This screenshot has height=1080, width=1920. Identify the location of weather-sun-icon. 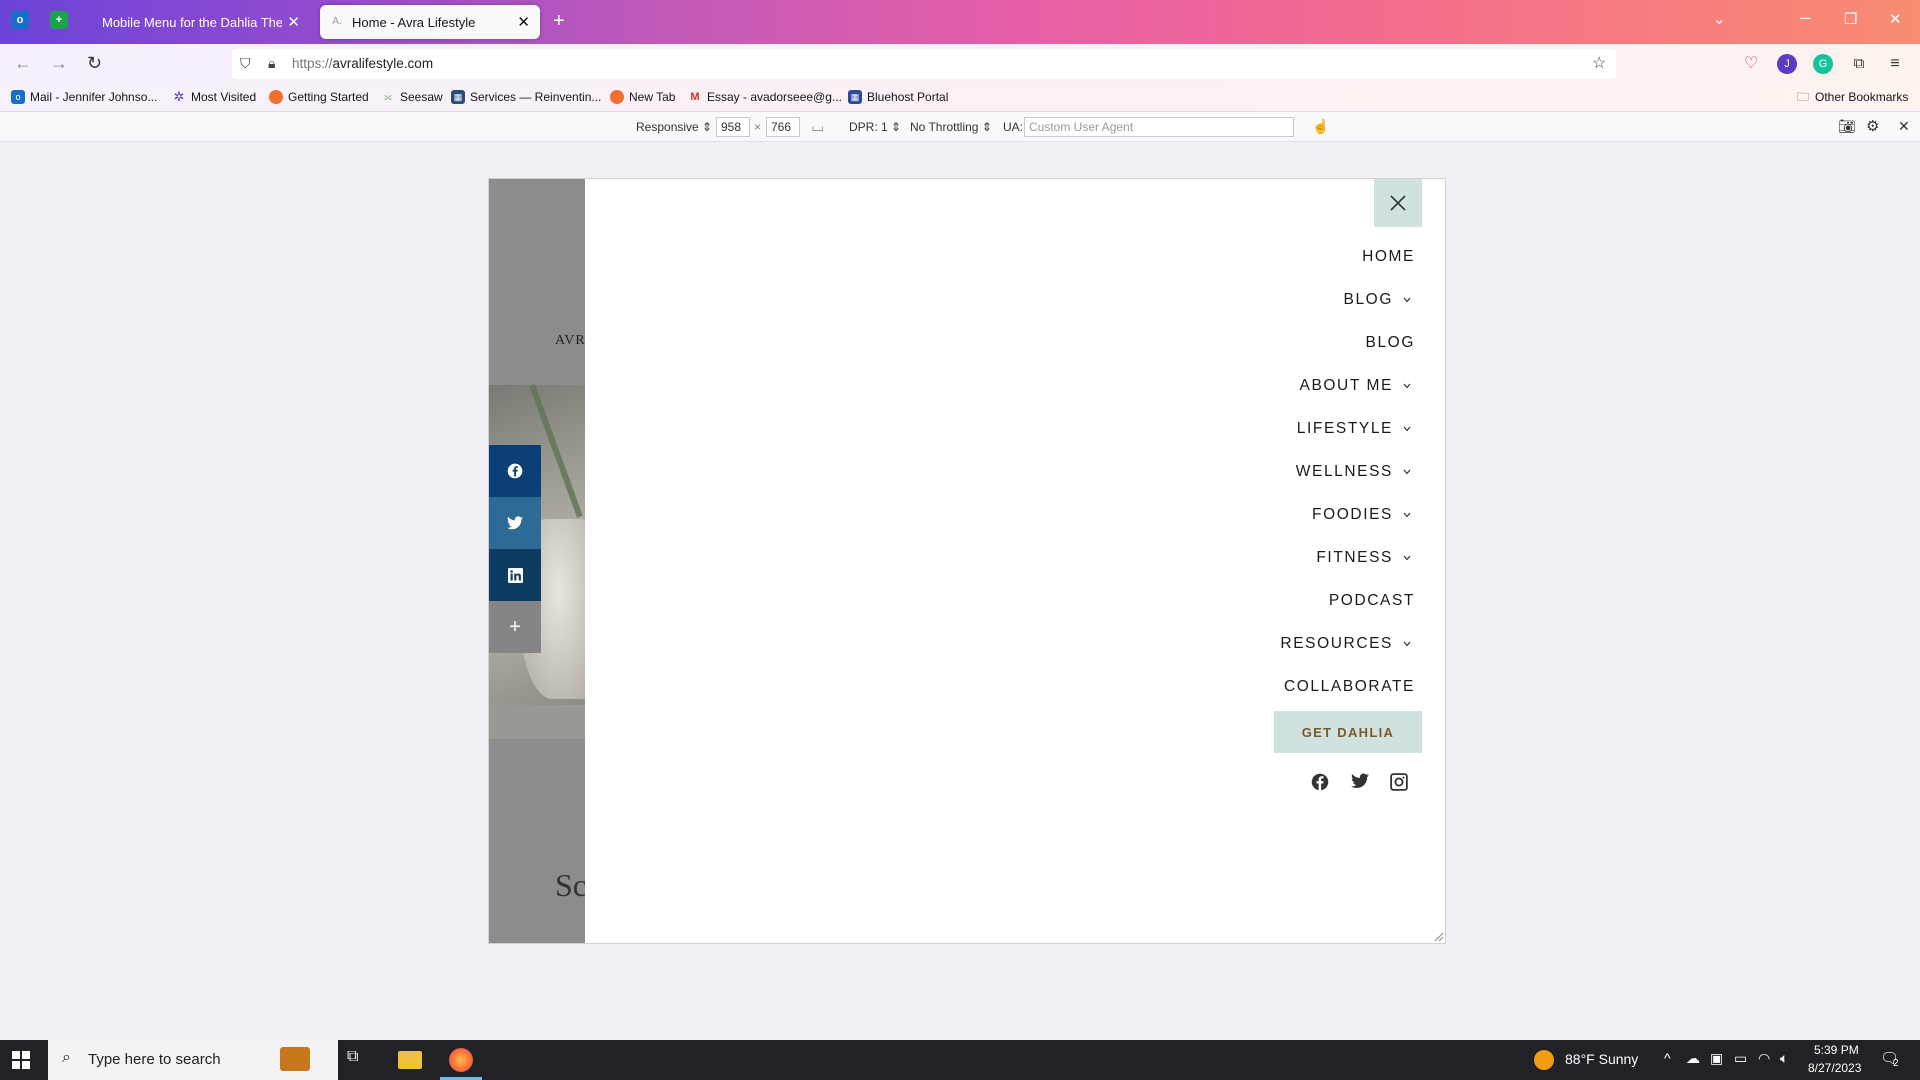
(1544, 1060).